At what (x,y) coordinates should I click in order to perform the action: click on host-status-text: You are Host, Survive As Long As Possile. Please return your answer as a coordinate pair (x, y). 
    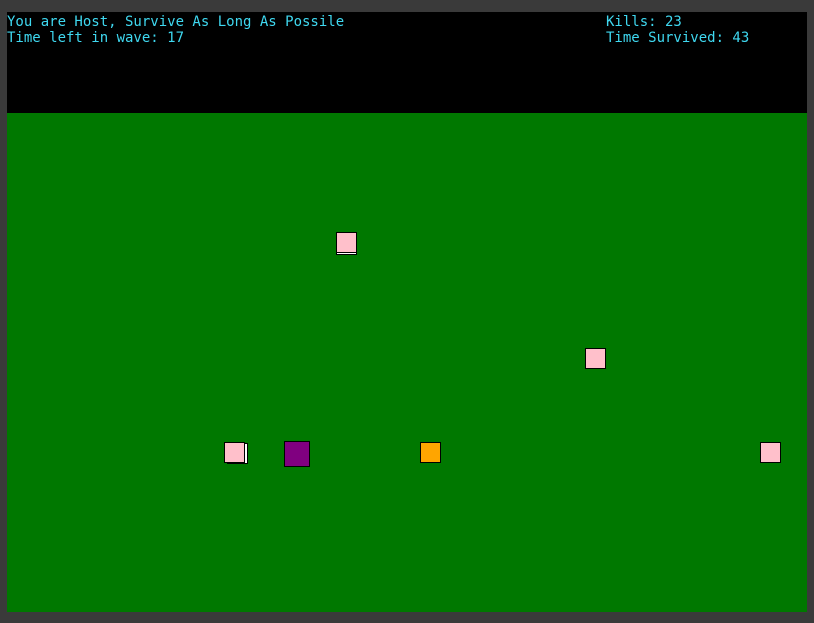
    Looking at the image, I should click on (176, 22).